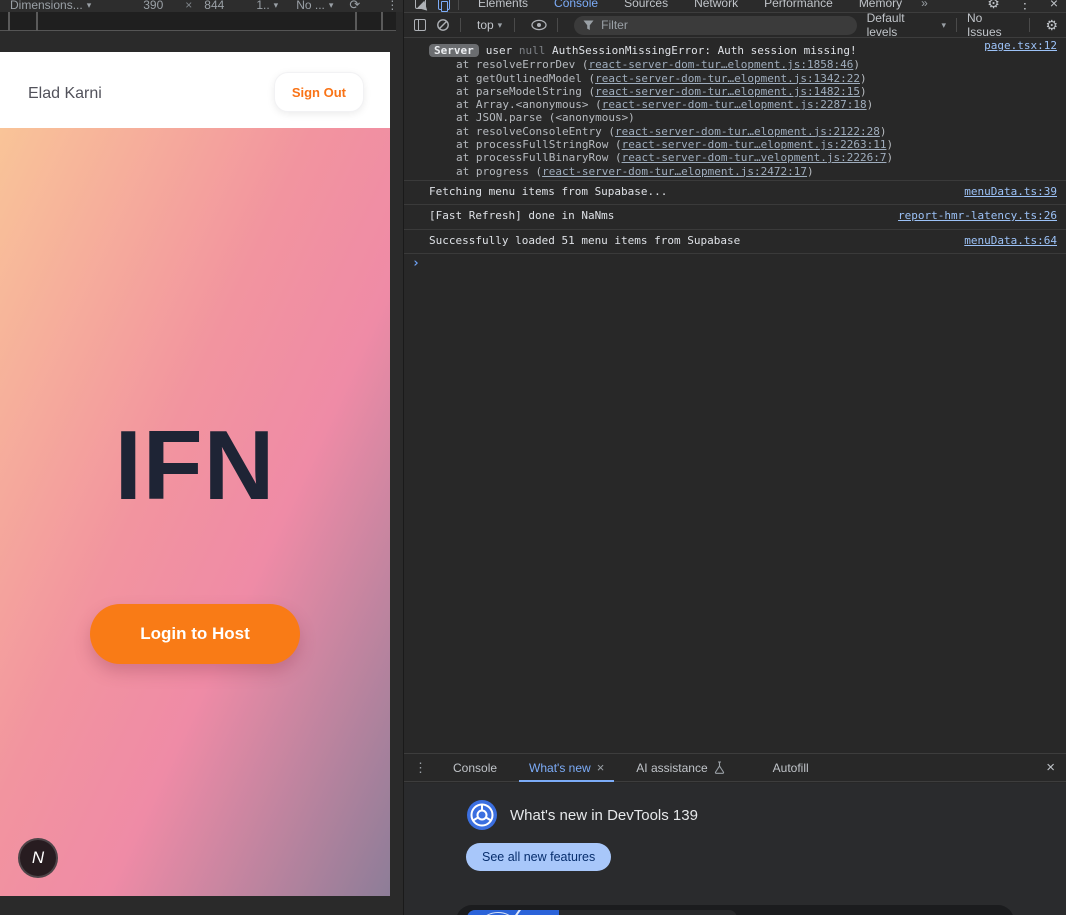 This screenshot has width=1066, height=915. I want to click on see-all-new-features-button: See all new features, so click(539, 857).